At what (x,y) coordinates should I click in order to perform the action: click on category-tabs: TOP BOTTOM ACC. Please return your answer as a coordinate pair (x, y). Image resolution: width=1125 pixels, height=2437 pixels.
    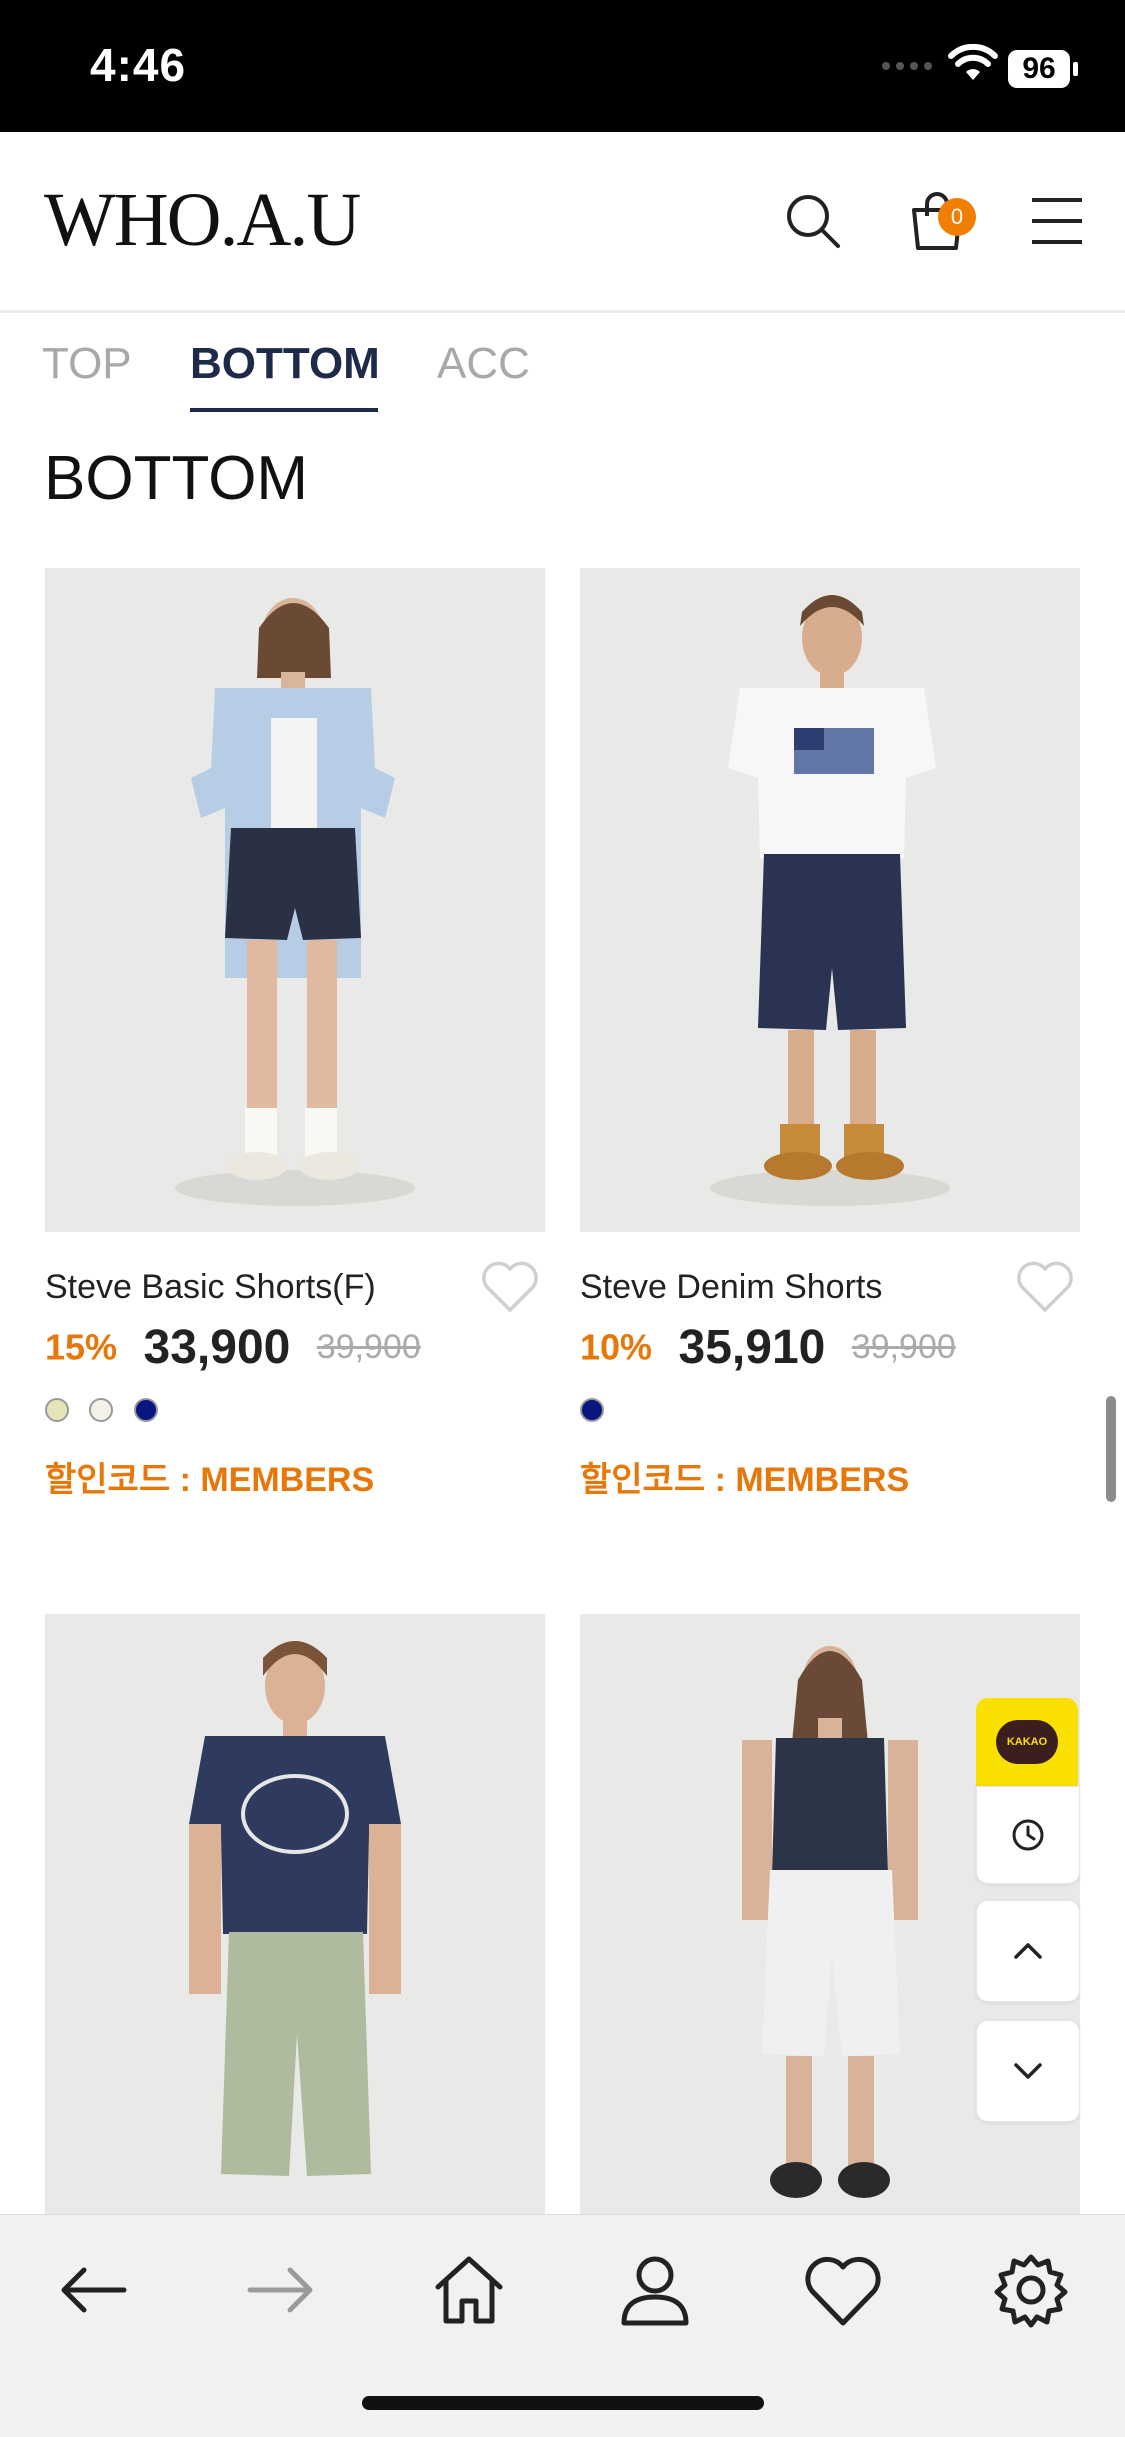
    Looking at the image, I should click on (562, 364).